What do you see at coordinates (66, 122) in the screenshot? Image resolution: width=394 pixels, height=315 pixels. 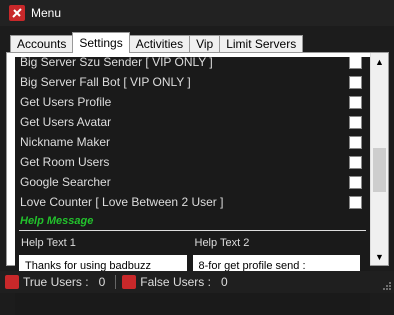 I see `setting-label: Get Users Avatar` at bounding box center [66, 122].